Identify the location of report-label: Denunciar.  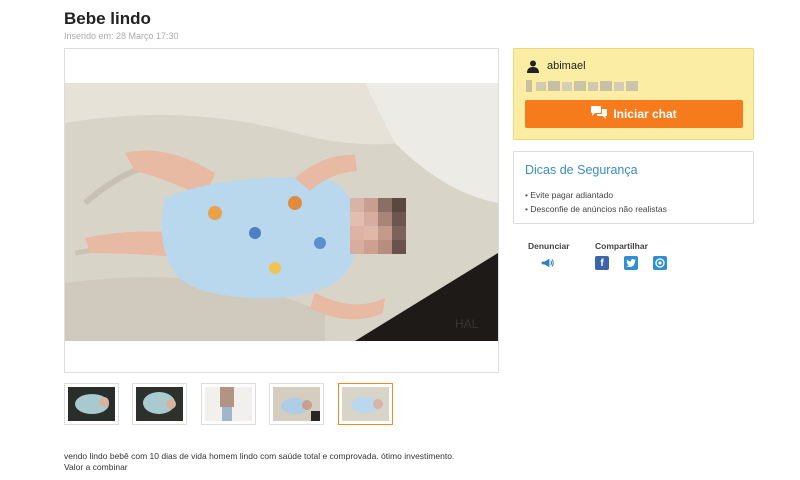
(549, 246).